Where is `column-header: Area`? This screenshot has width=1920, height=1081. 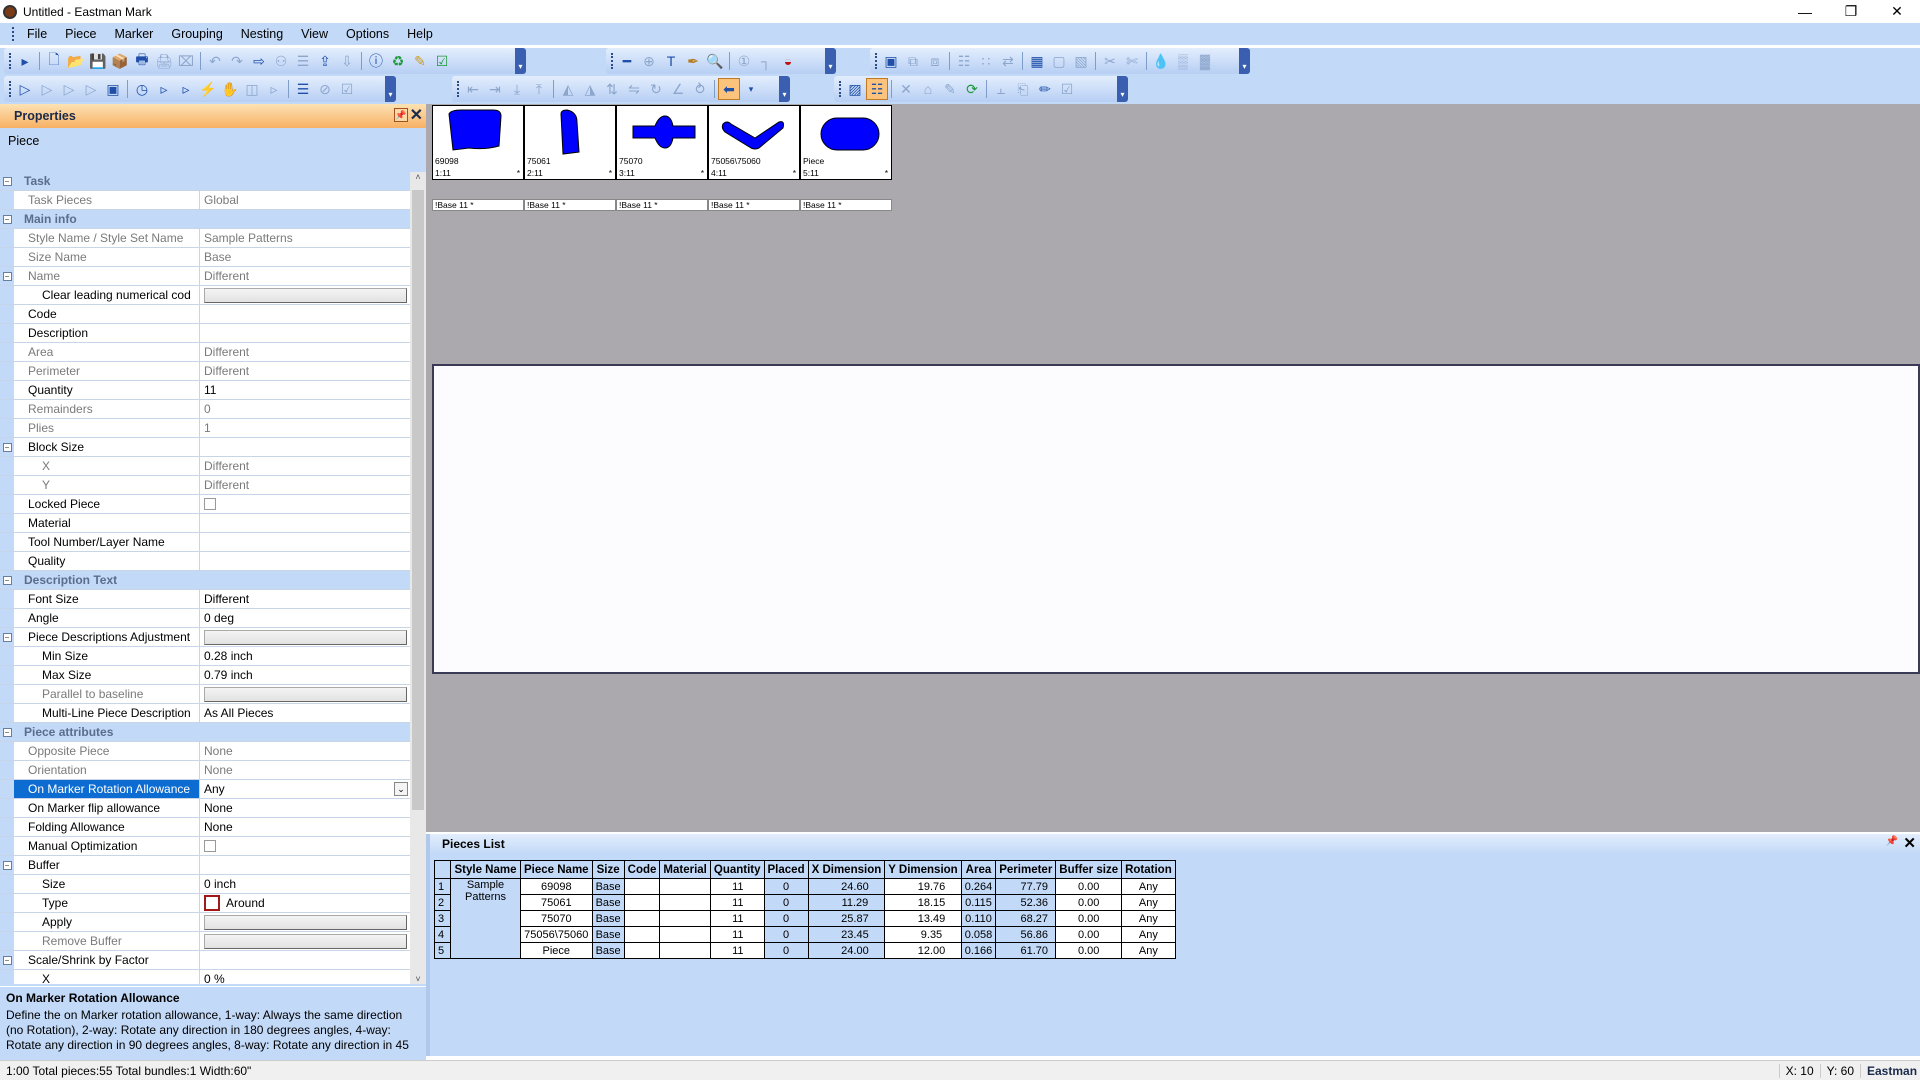 column-header: Area is located at coordinates (978, 869).